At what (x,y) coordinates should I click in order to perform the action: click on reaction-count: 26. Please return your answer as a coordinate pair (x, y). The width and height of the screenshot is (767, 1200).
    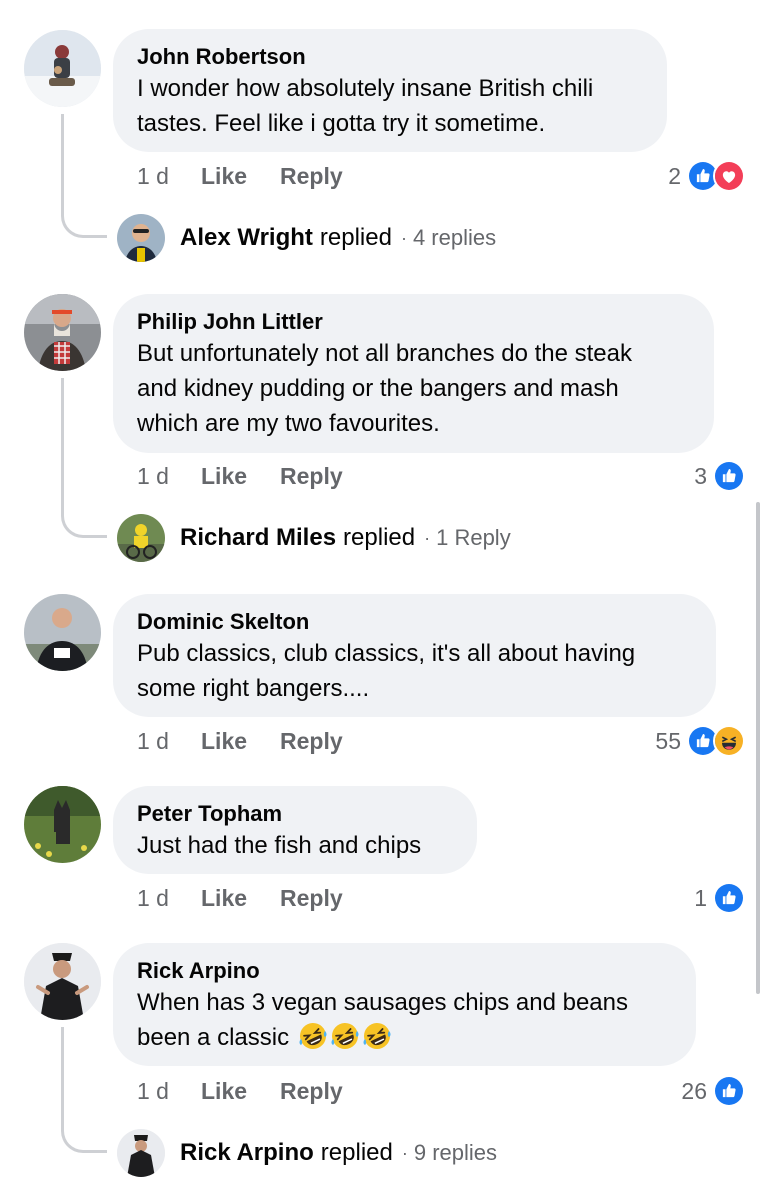
    Looking at the image, I should click on (694, 1090).